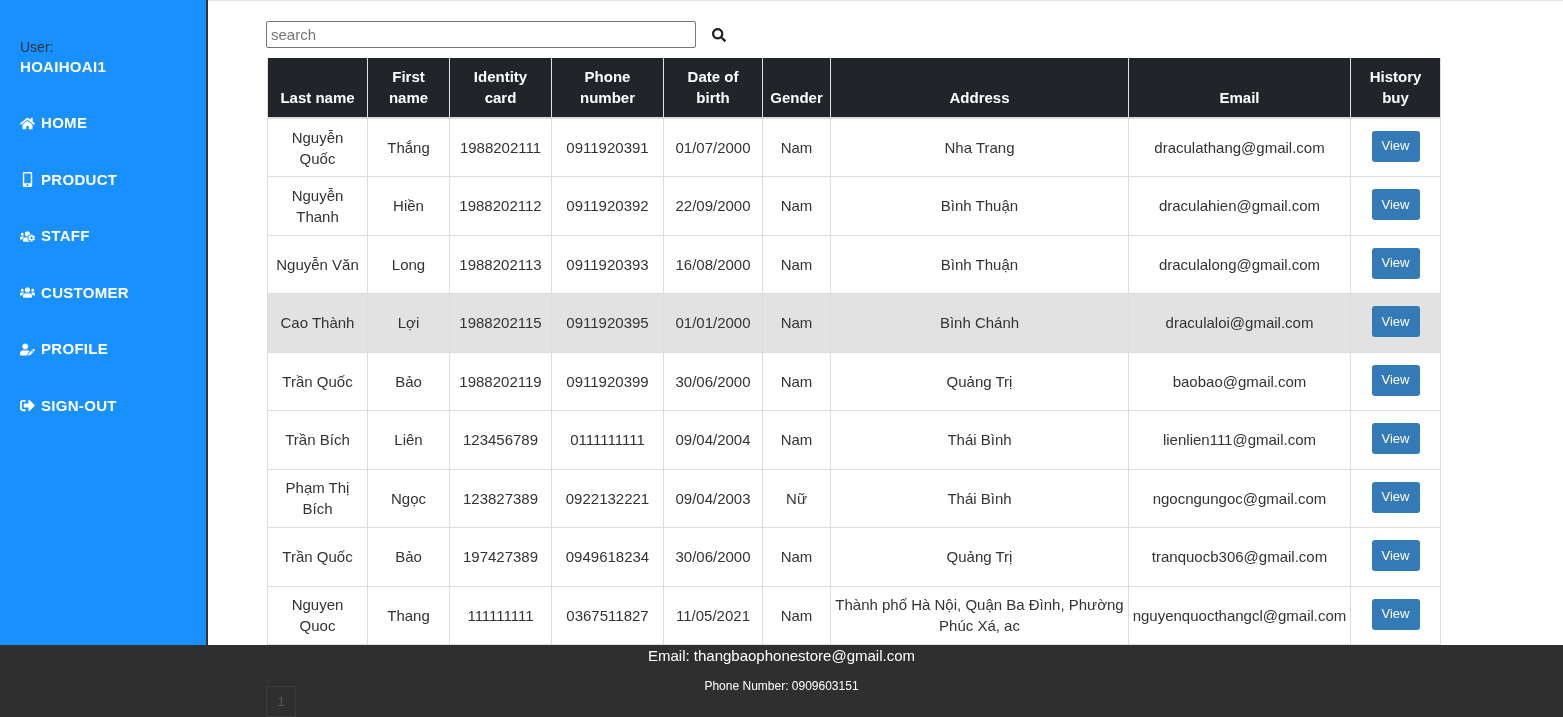  I want to click on users-gear-icon, so click(27, 236).